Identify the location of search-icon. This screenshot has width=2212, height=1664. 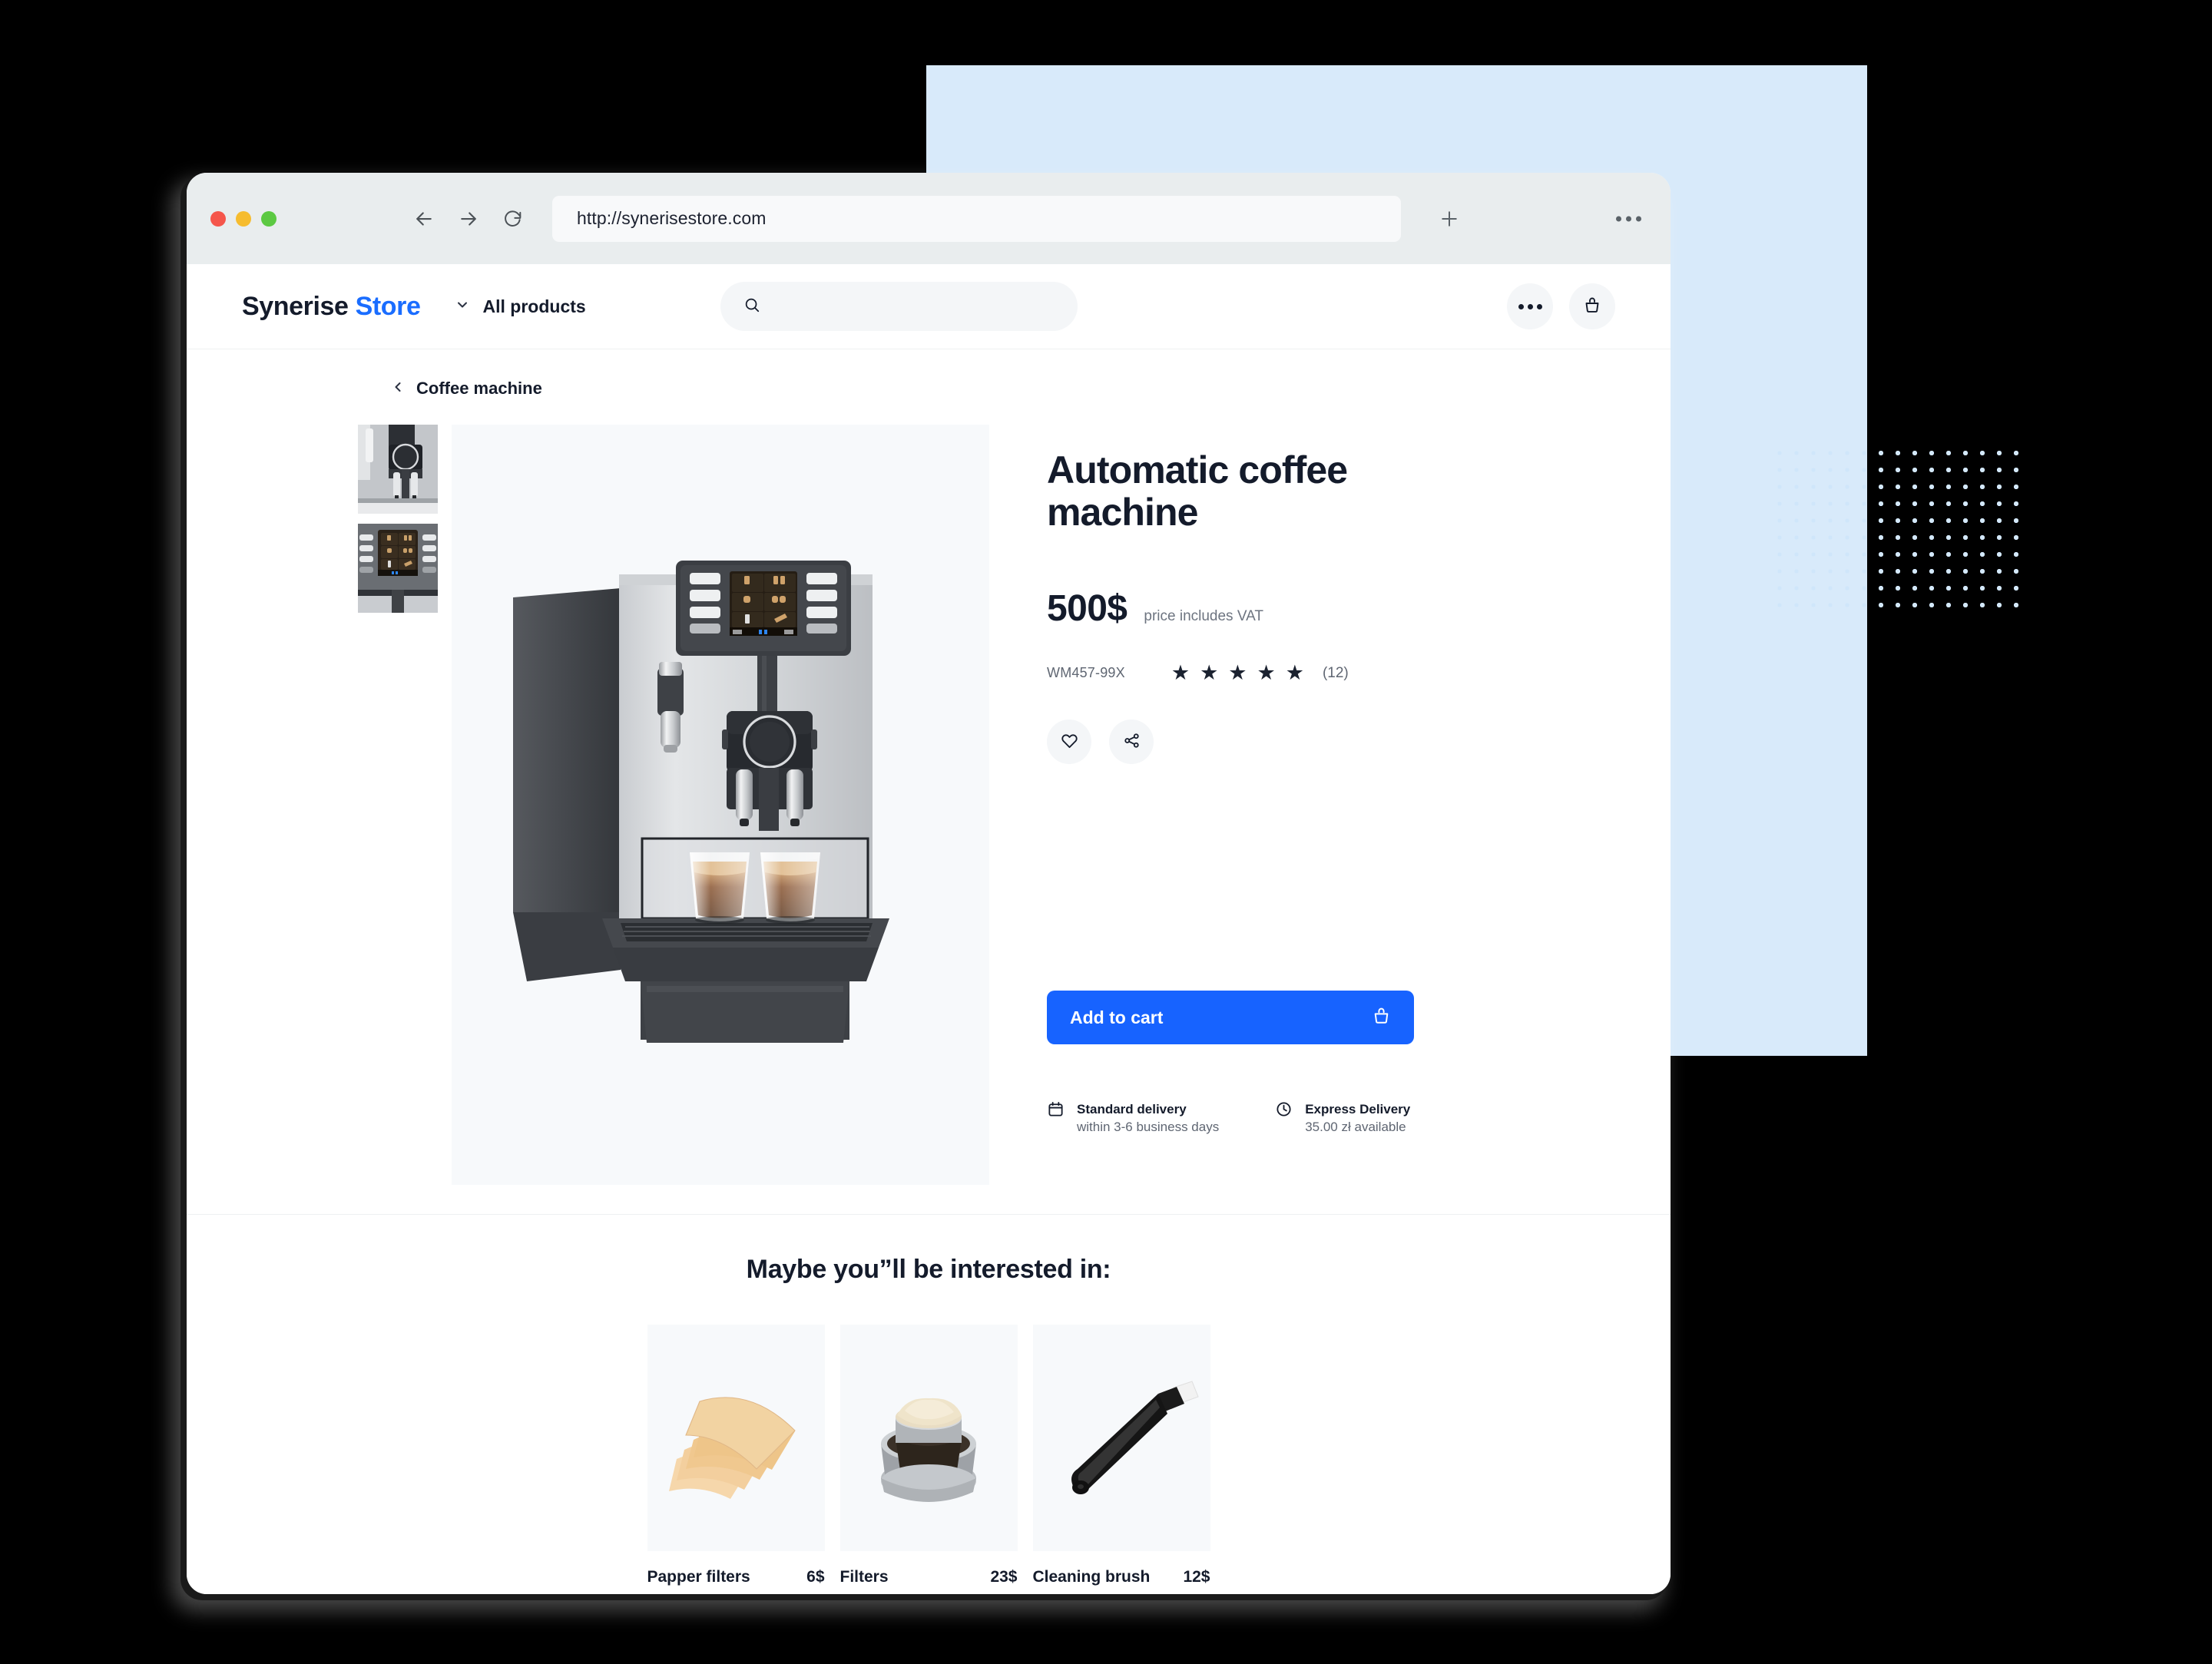
(751, 306).